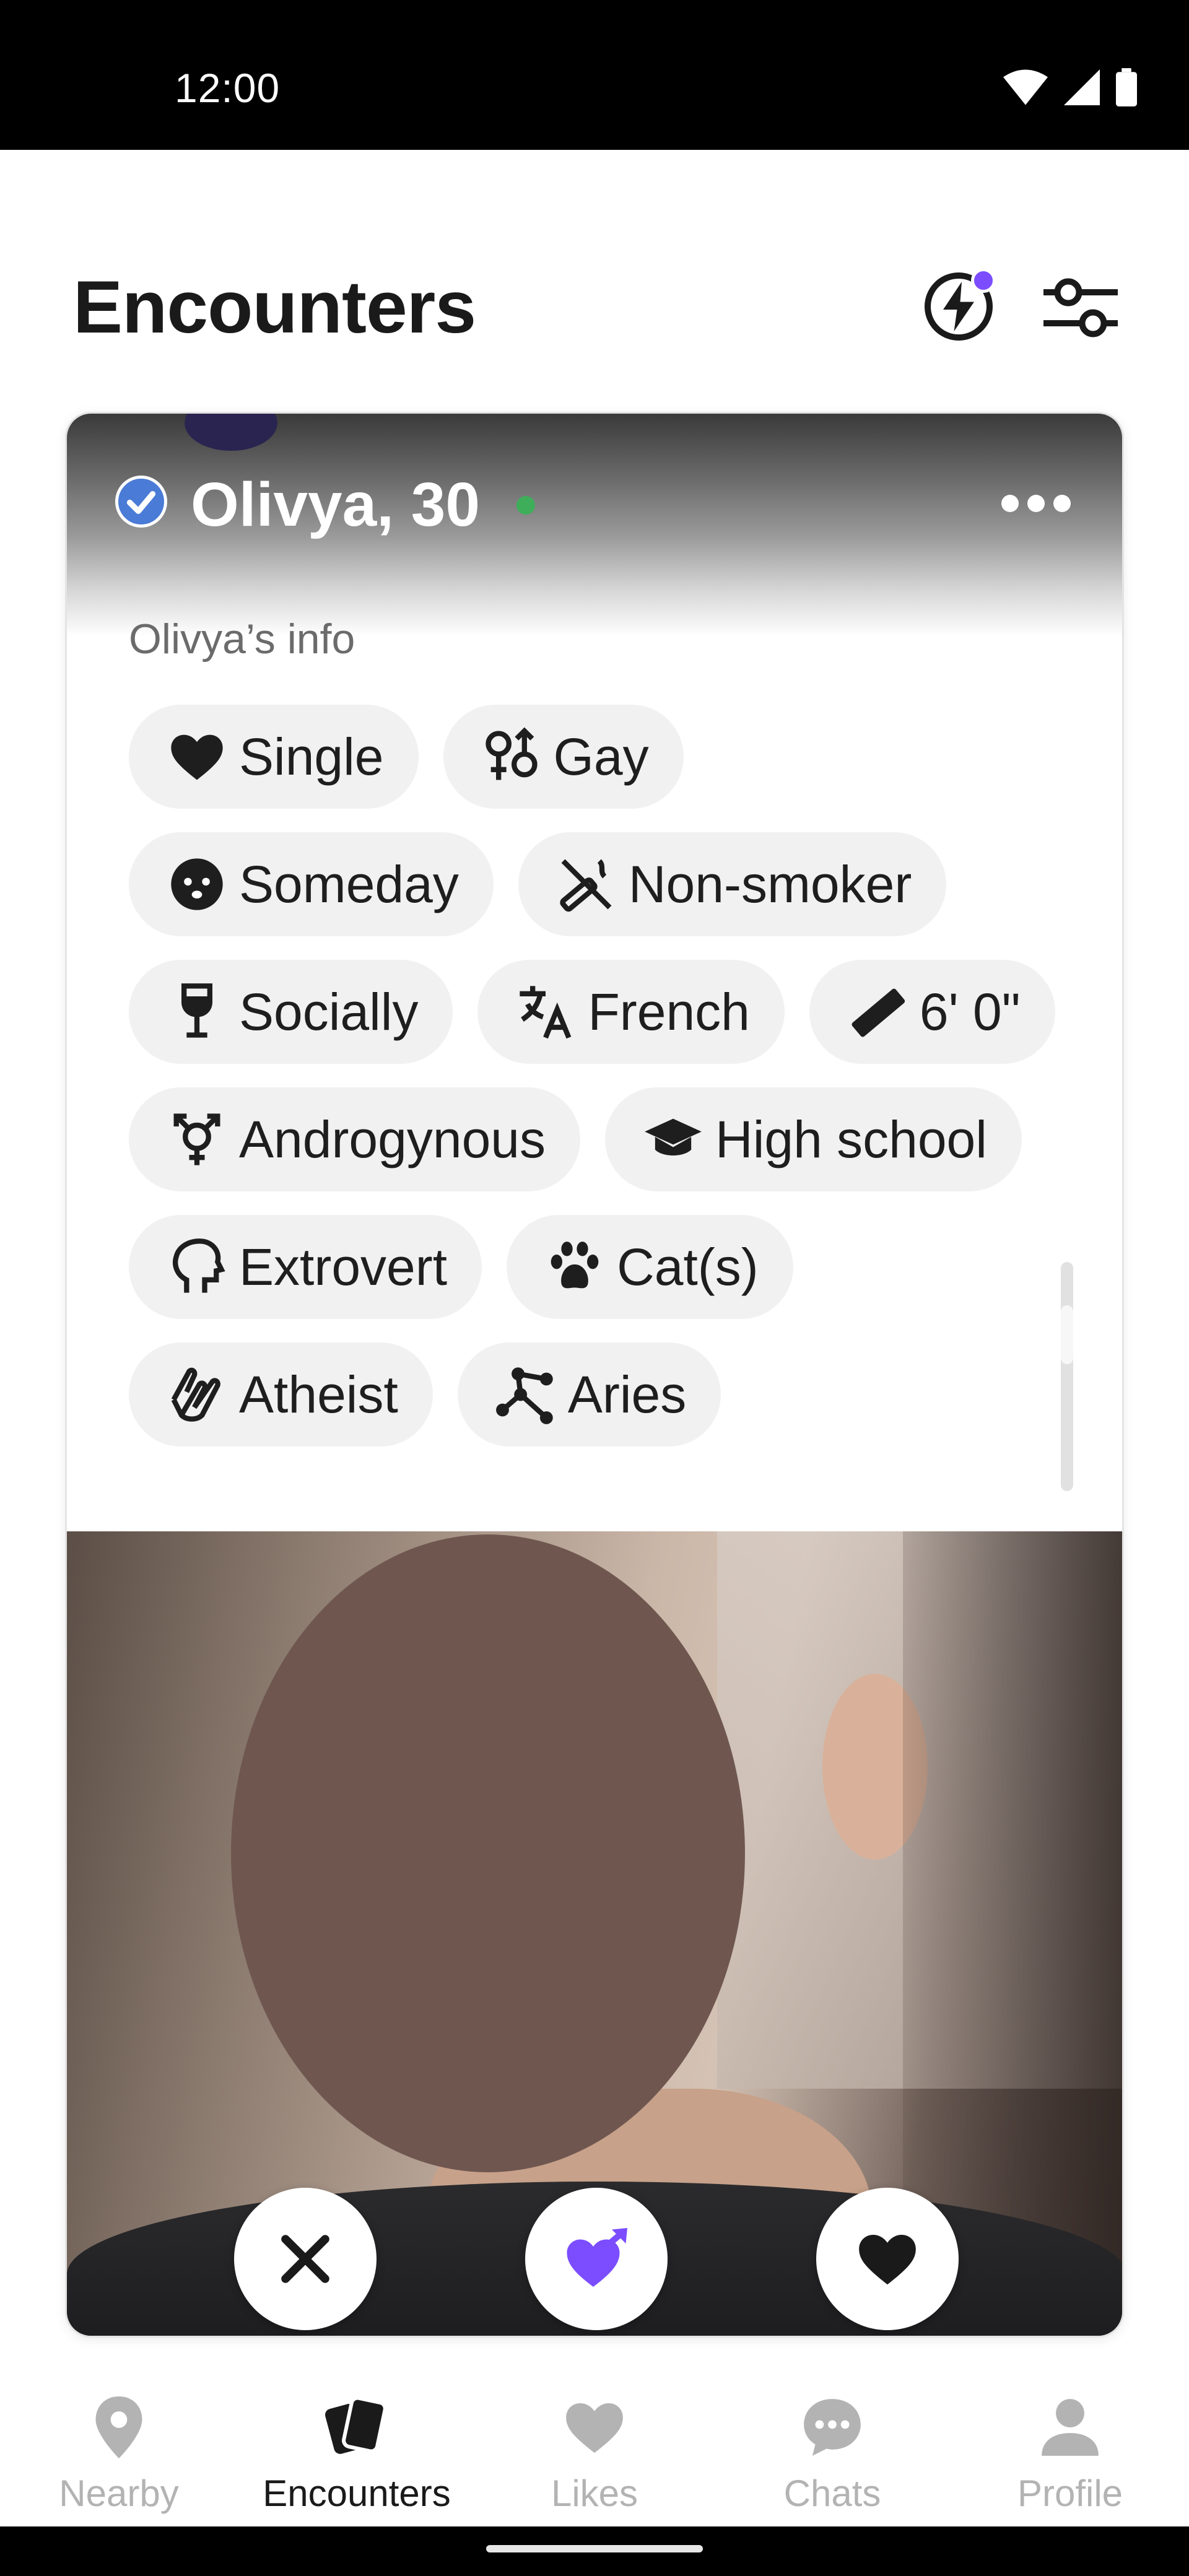 The height and width of the screenshot is (2576, 1189). What do you see at coordinates (318, 1394) in the screenshot?
I see `chip-label: Atheist` at bounding box center [318, 1394].